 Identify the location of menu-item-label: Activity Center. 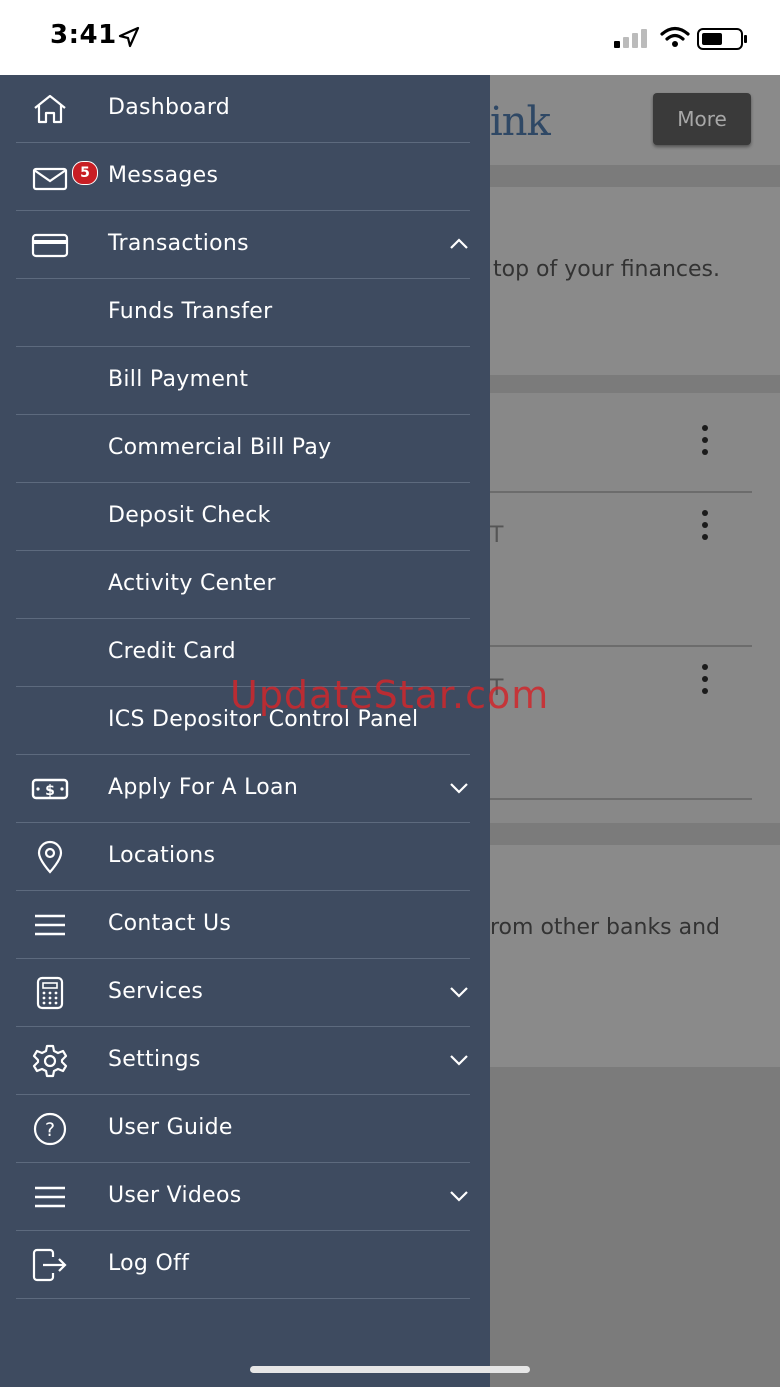
(192, 583).